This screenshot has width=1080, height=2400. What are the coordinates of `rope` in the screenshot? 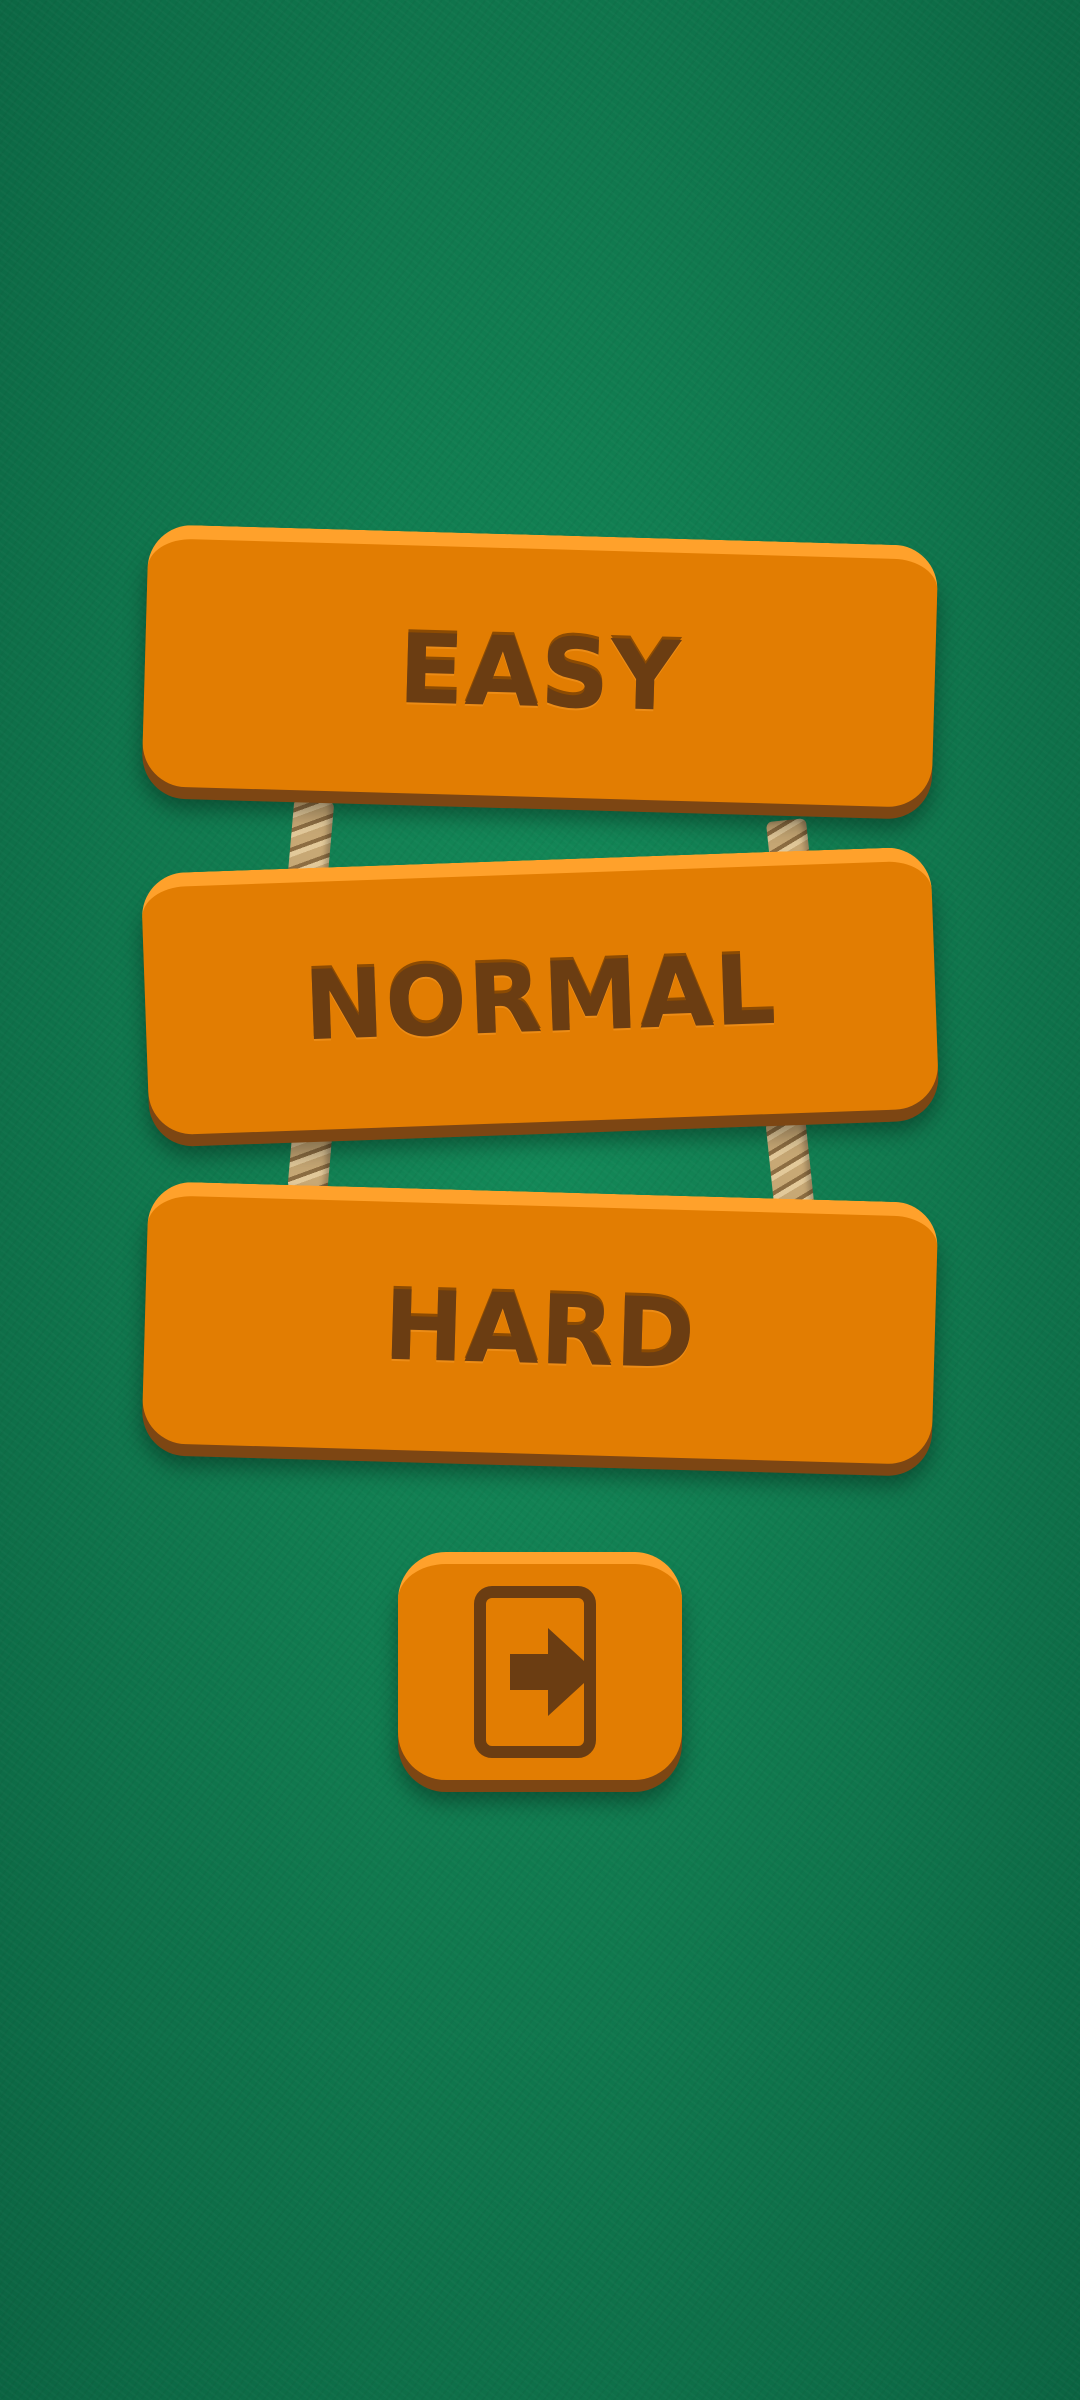 It's located at (310, 1160).